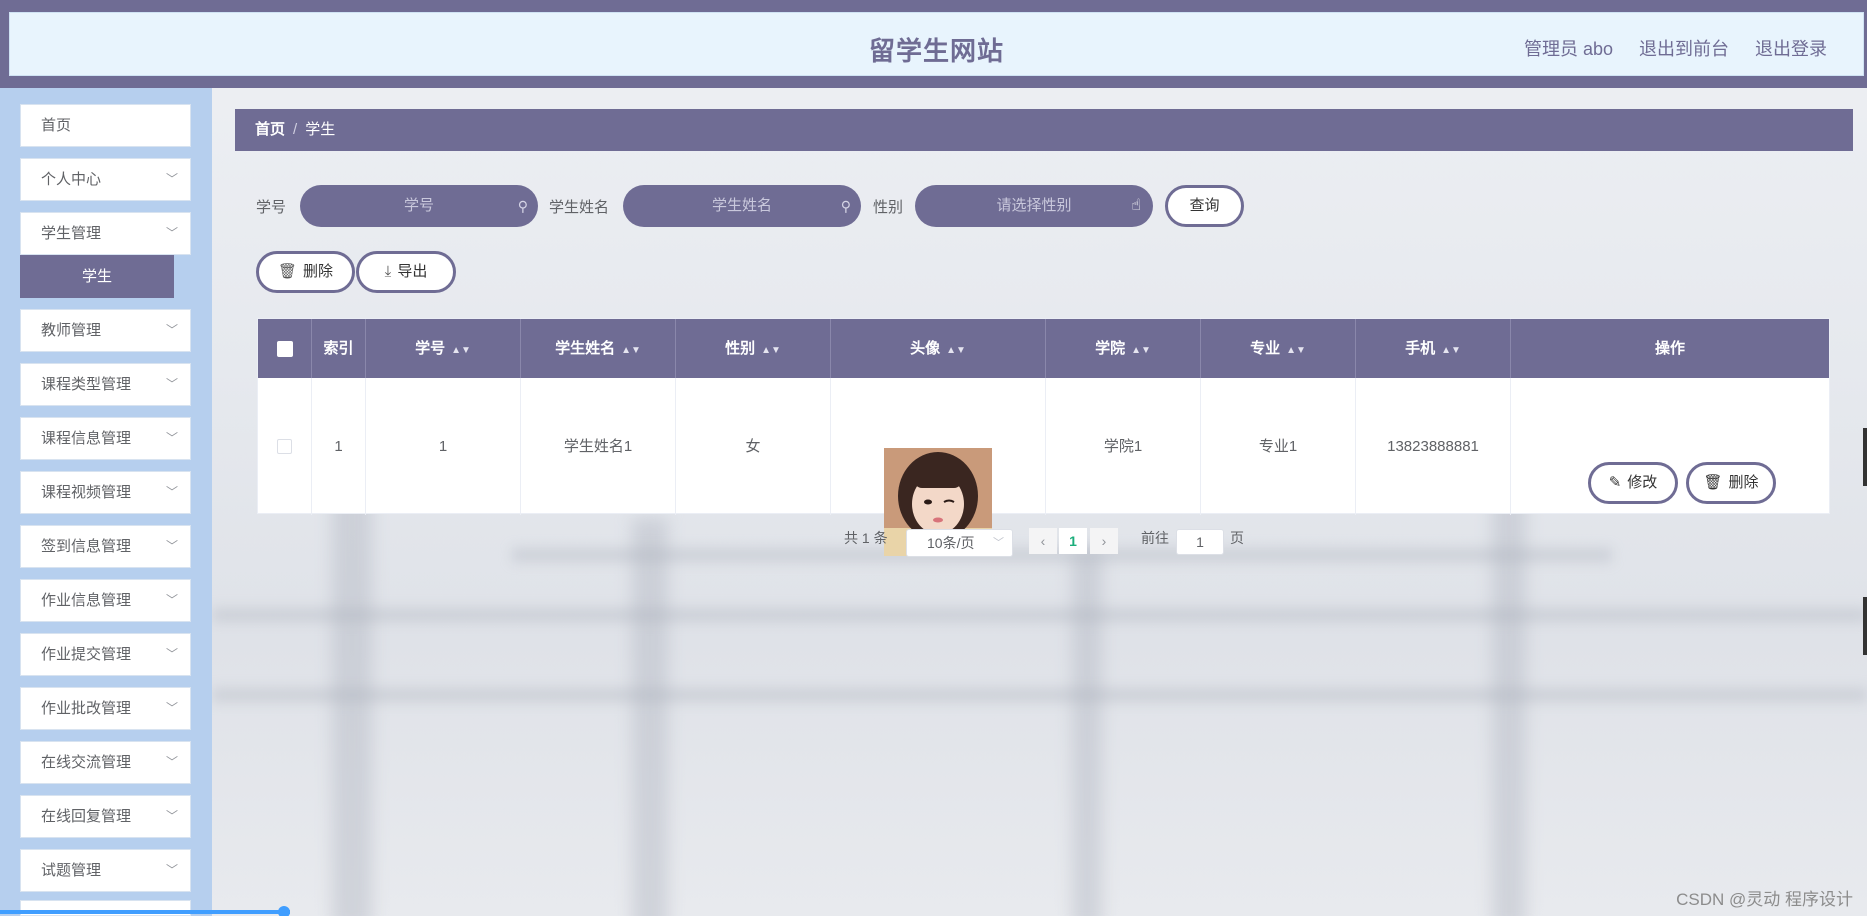 This screenshot has width=1867, height=916. I want to click on goto-page-input: 1, so click(1200, 542).